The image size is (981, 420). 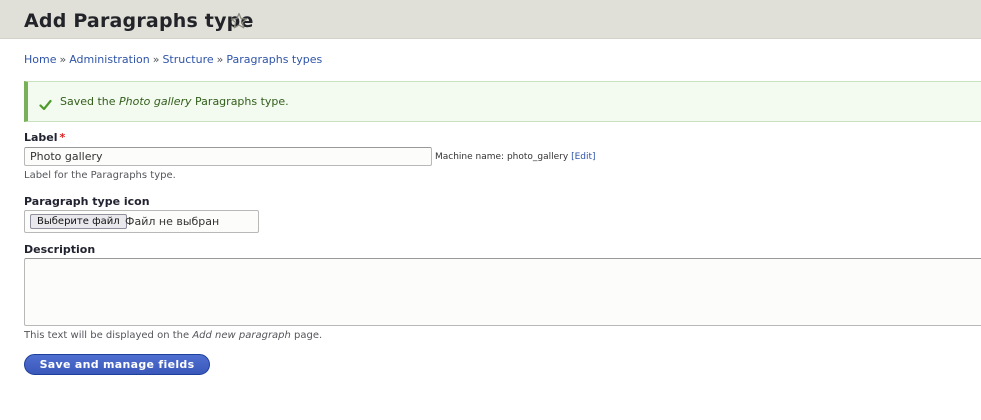 I want to click on choose-file-button: Выберите файл, so click(x=78, y=221).